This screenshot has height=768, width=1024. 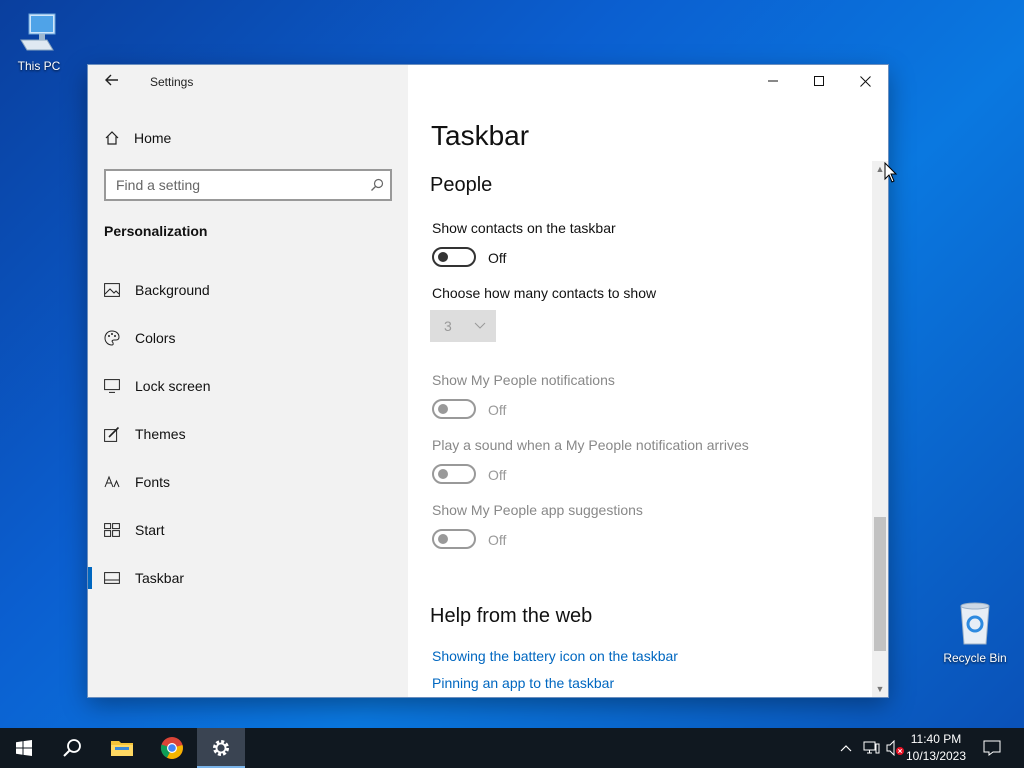 I want to click on sidebar-item-home: Home, so click(x=137, y=138).